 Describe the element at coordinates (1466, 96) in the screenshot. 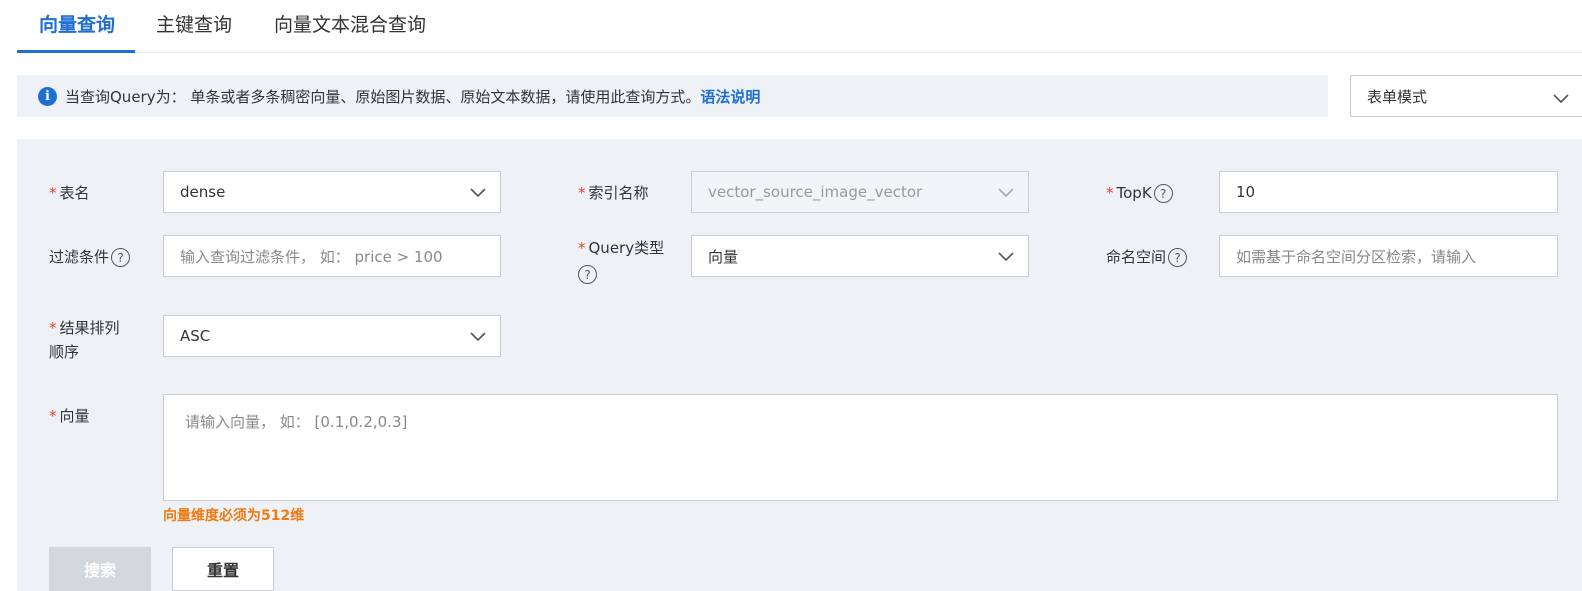

I see `mode-select: 表单模式` at that location.